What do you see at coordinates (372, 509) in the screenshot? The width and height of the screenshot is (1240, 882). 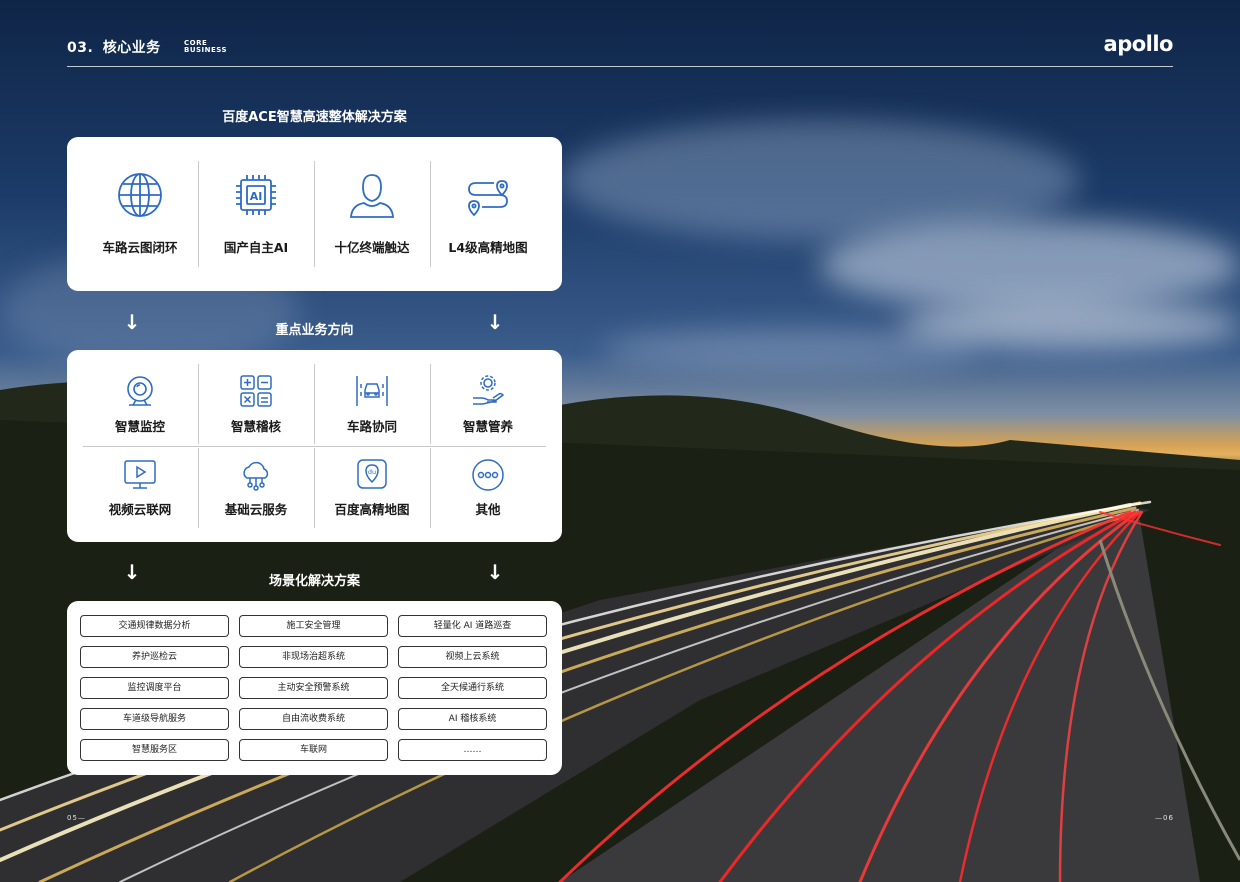 I see `business-label: 百度高精地图` at bounding box center [372, 509].